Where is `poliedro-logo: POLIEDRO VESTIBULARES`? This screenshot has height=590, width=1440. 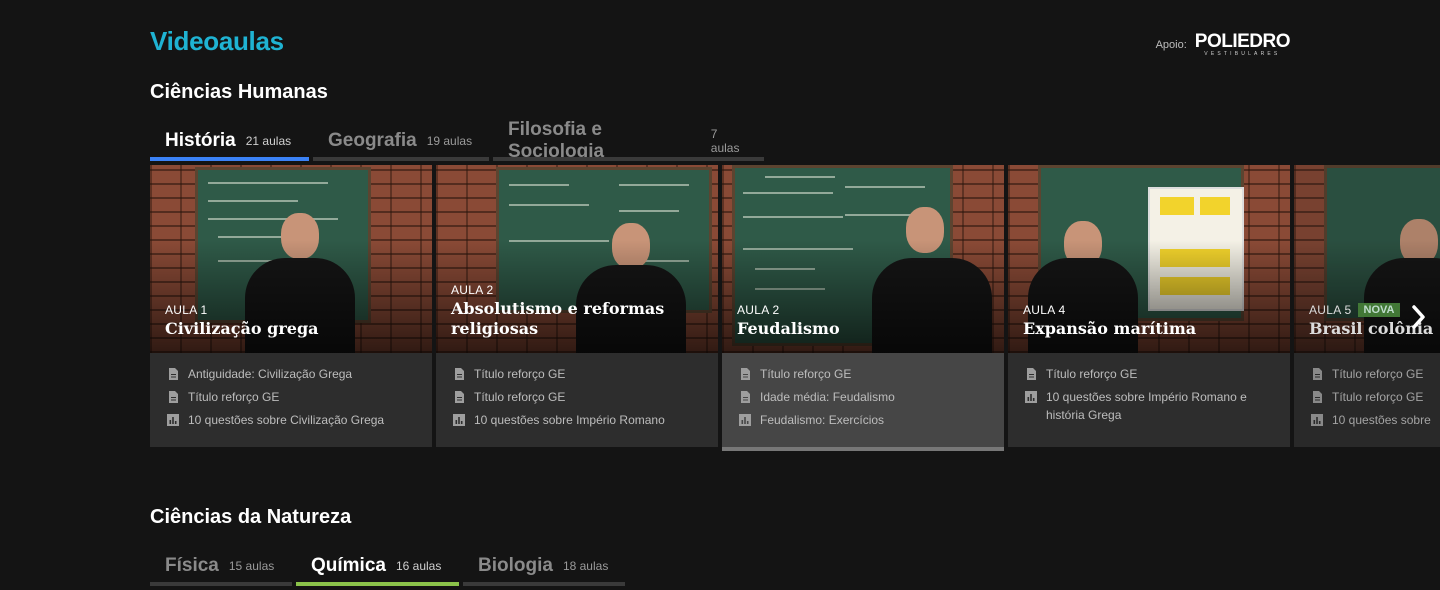 poliedro-logo: POLIEDRO VESTIBULARES is located at coordinates (1242, 44).